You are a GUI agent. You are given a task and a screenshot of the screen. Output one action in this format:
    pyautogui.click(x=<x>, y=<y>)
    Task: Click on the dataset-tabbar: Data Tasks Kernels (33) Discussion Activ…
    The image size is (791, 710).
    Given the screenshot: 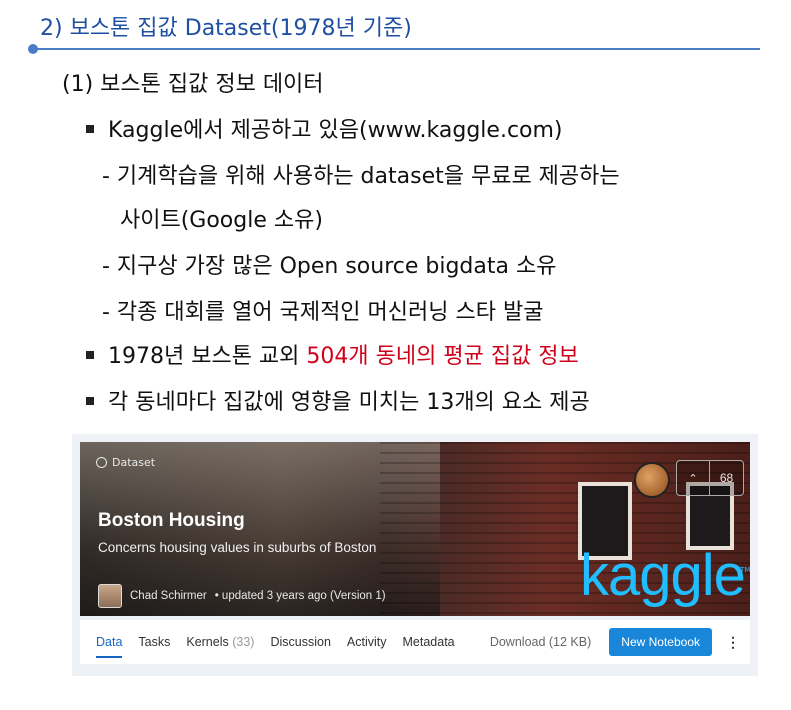 What is the action you would take?
    pyautogui.click(x=415, y=642)
    